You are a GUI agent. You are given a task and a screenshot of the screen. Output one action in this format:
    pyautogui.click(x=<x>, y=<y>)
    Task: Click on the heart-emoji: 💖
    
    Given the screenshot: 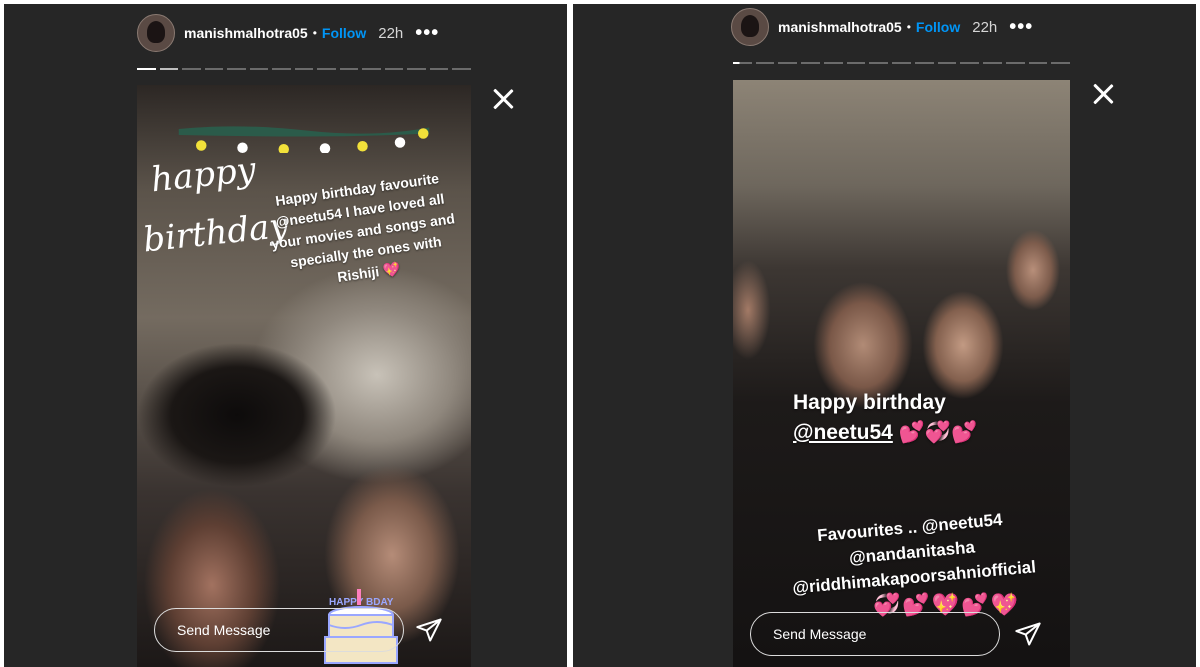 What is the action you would take?
    pyautogui.click(x=391, y=269)
    